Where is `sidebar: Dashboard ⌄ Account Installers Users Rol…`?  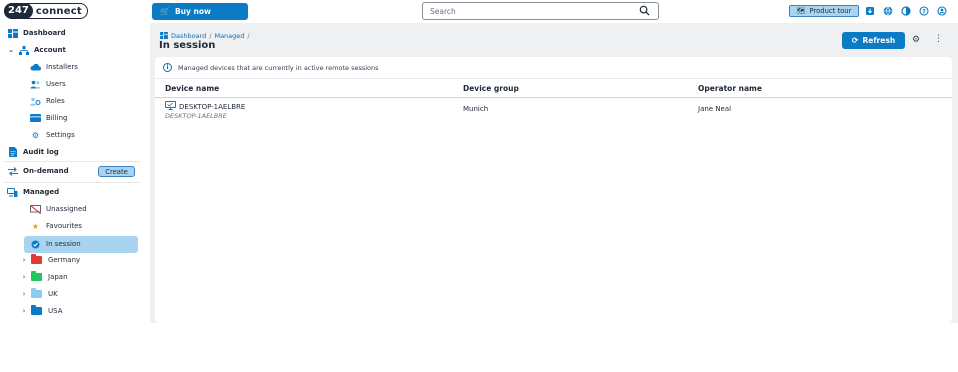
sidebar: Dashboard ⌄ Account Installers Users Rol… is located at coordinates (74, 173).